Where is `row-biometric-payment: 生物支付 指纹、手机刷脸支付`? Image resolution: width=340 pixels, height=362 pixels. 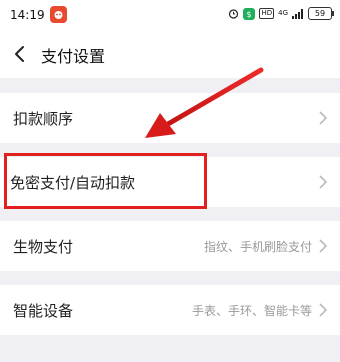 row-biometric-payment: 生物支付 指纹、手机刷脸支付 is located at coordinates (170, 246).